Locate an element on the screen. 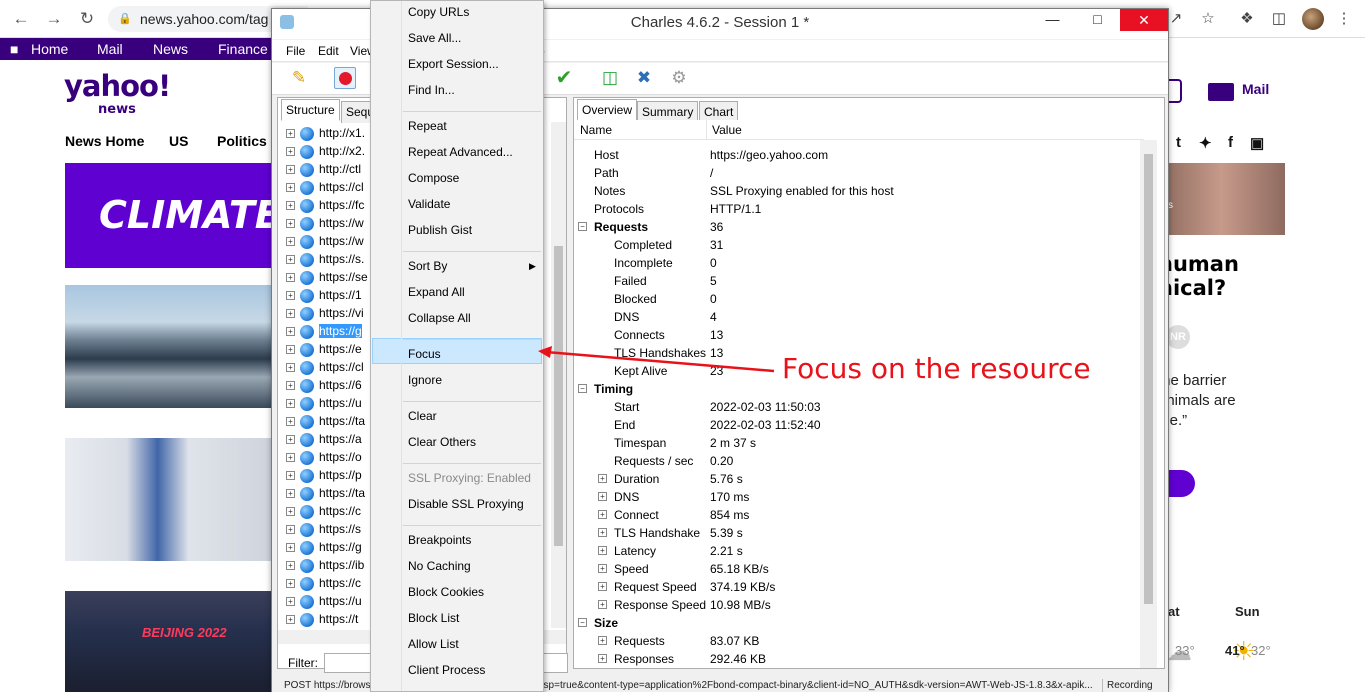 The width and height of the screenshot is (1365, 692). search-box-edge is located at coordinates (1175, 91).